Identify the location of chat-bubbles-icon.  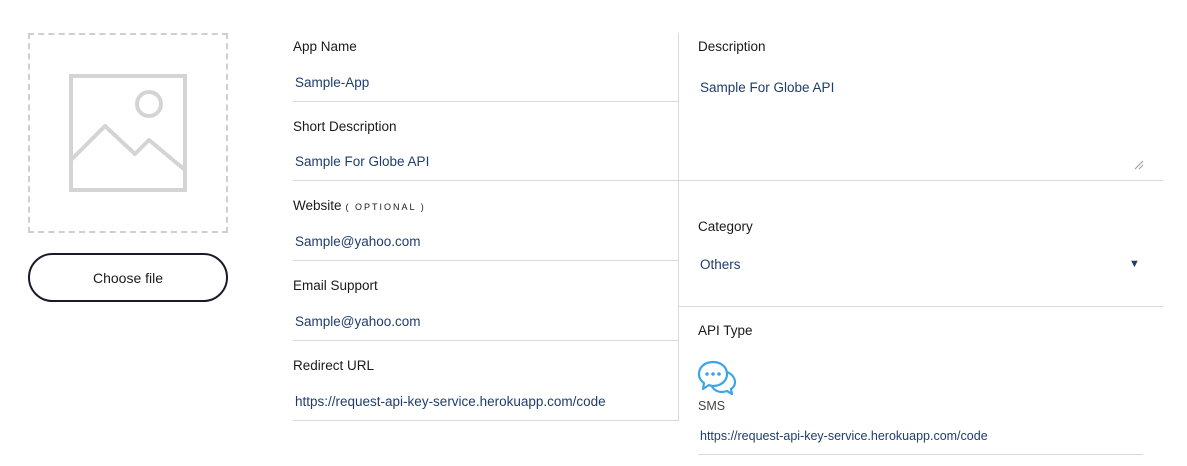
(717, 378).